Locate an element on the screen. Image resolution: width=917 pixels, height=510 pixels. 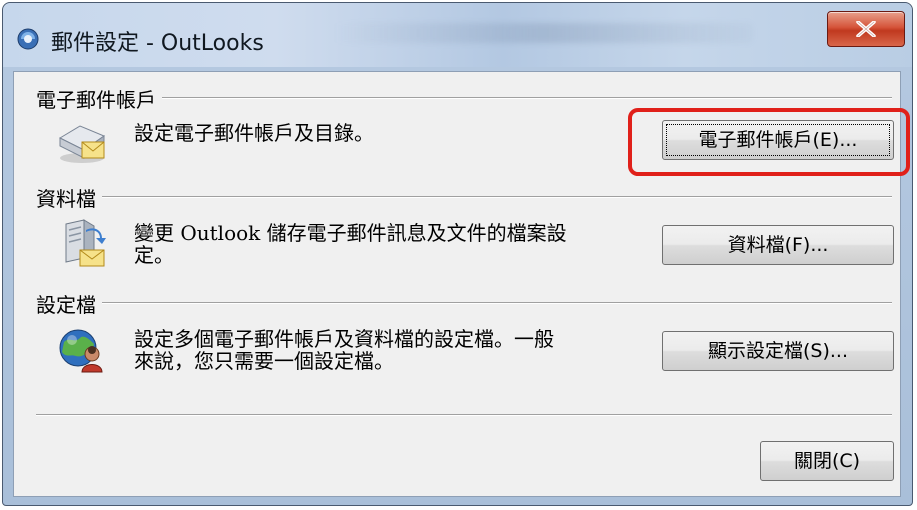
profiles-icon is located at coordinates (81, 351).